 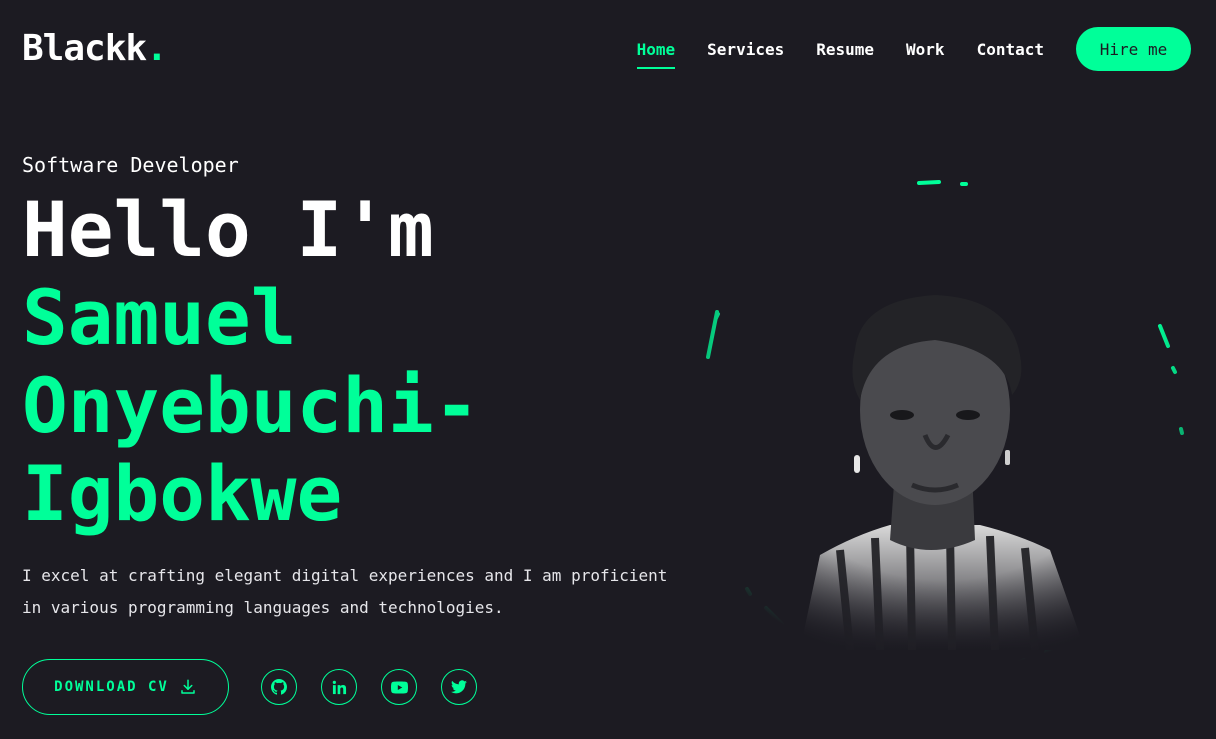 I want to click on youtube-icon, so click(x=399, y=687).